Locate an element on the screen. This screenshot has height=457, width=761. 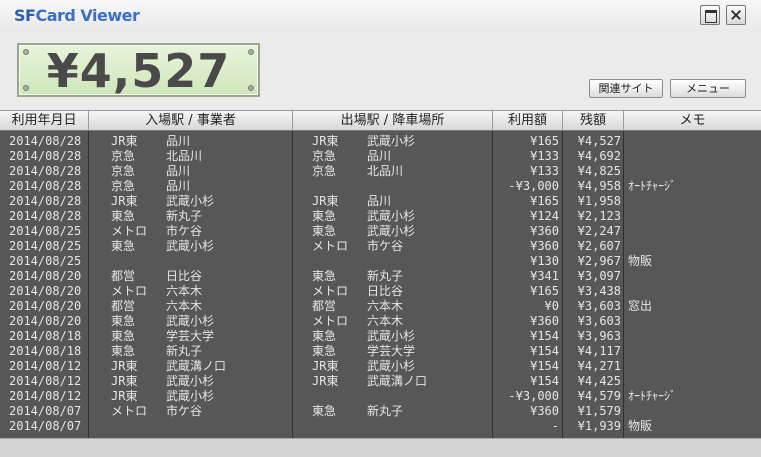
cell-date: 2014/08/18 is located at coordinates (45, 351).